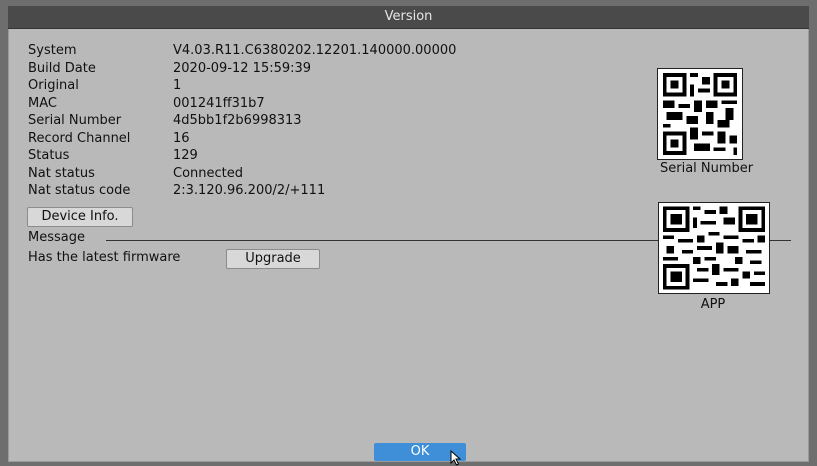 The image size is (817, 466). What do you see at coordinates (79, 190) in the screenshot?
I see `info-label: Nat status code` at bounding box center [79, 190].